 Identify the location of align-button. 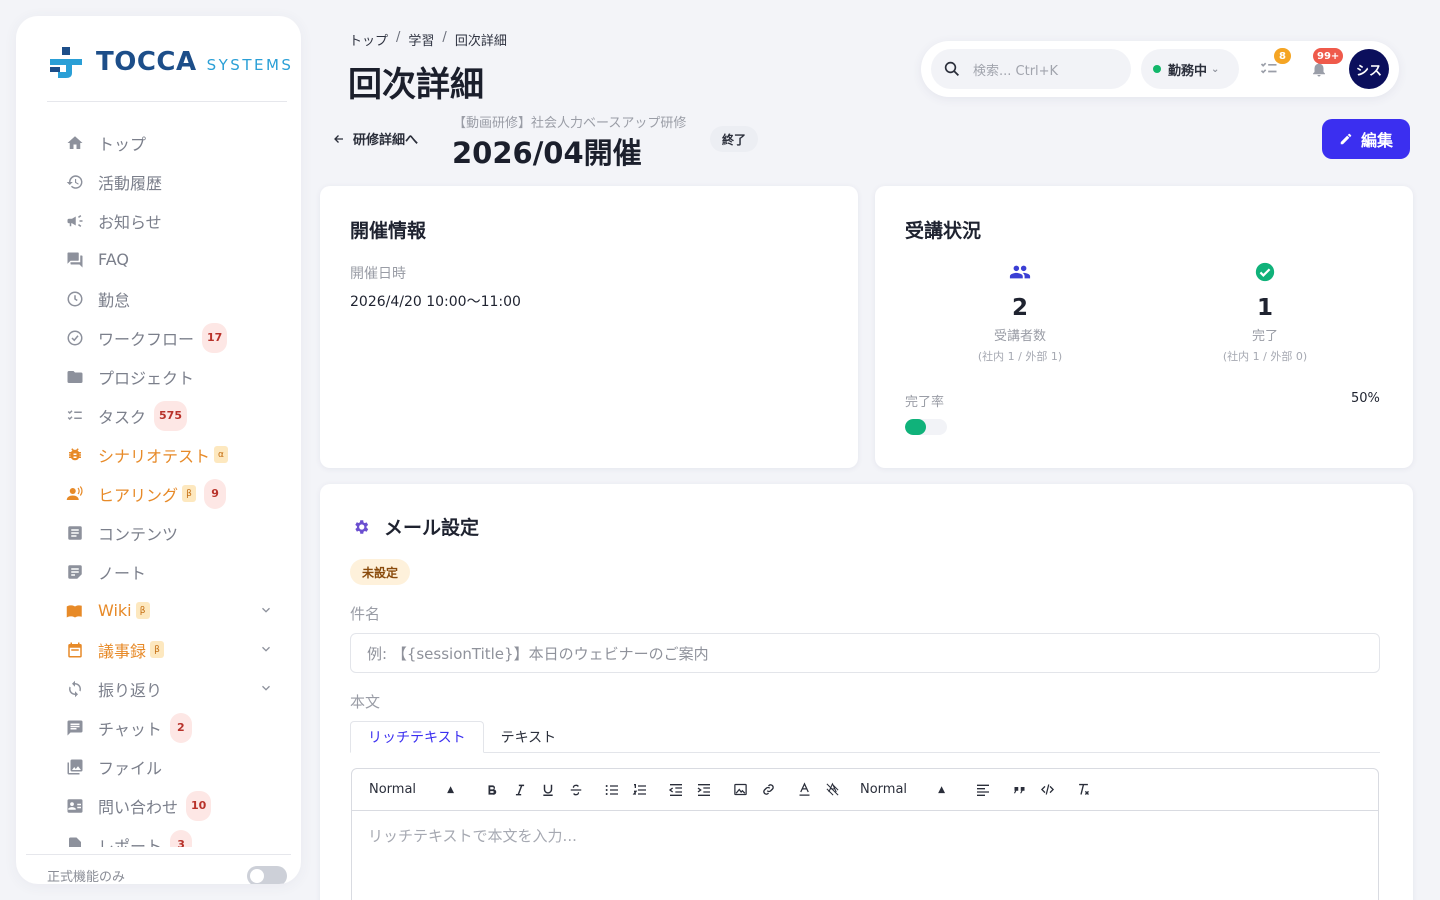
(983, 790).